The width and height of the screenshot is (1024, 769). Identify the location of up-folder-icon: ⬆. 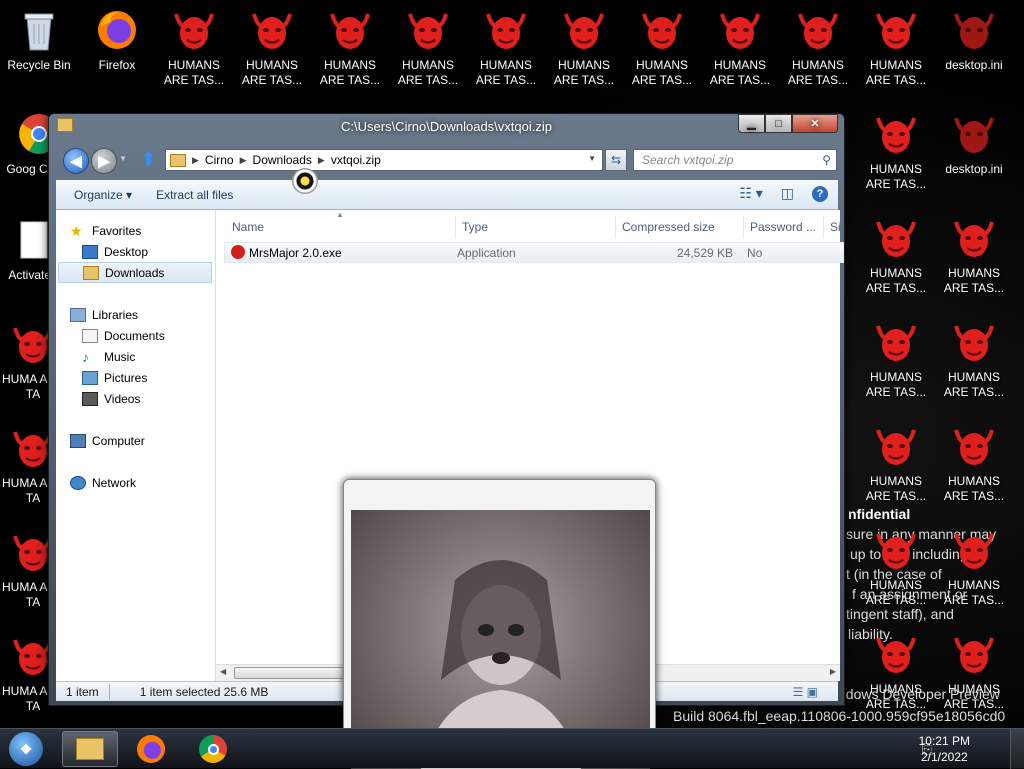
(148, 159).